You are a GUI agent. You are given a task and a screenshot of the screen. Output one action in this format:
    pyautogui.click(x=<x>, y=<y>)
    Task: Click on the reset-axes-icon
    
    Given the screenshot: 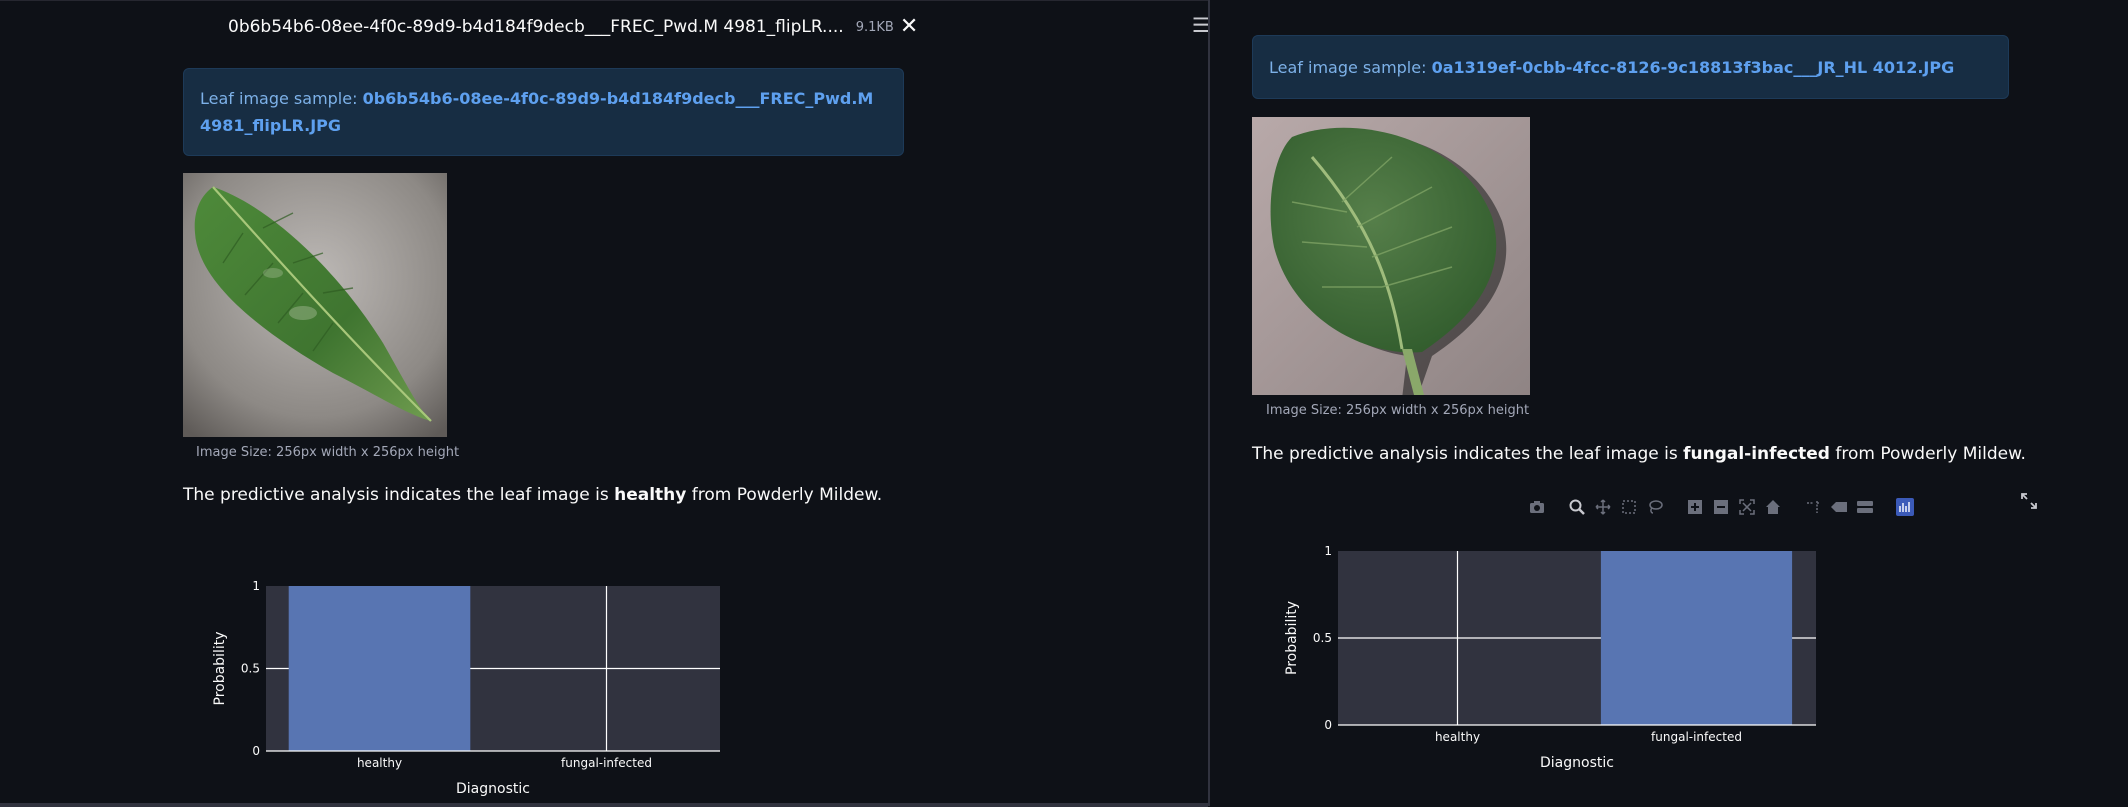 What is the action you would take?
    pyautogui.click(x=1773, y=507)
    